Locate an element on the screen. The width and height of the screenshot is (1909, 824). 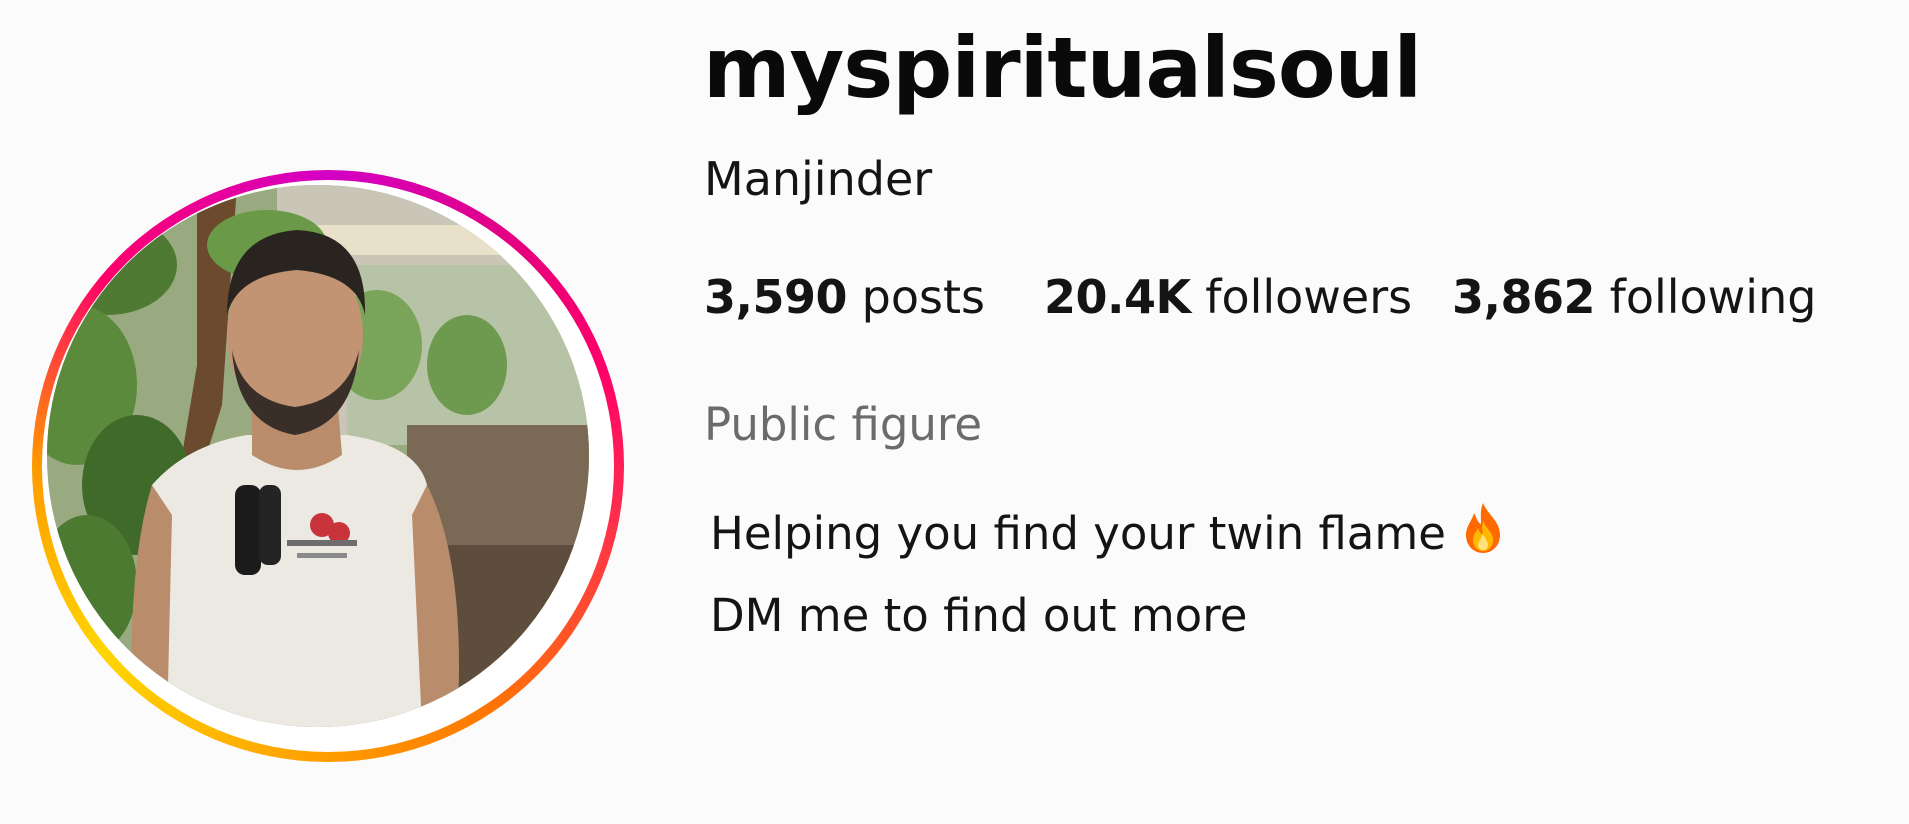
followers-count-label: followers is located at coordinates (1309, 297).